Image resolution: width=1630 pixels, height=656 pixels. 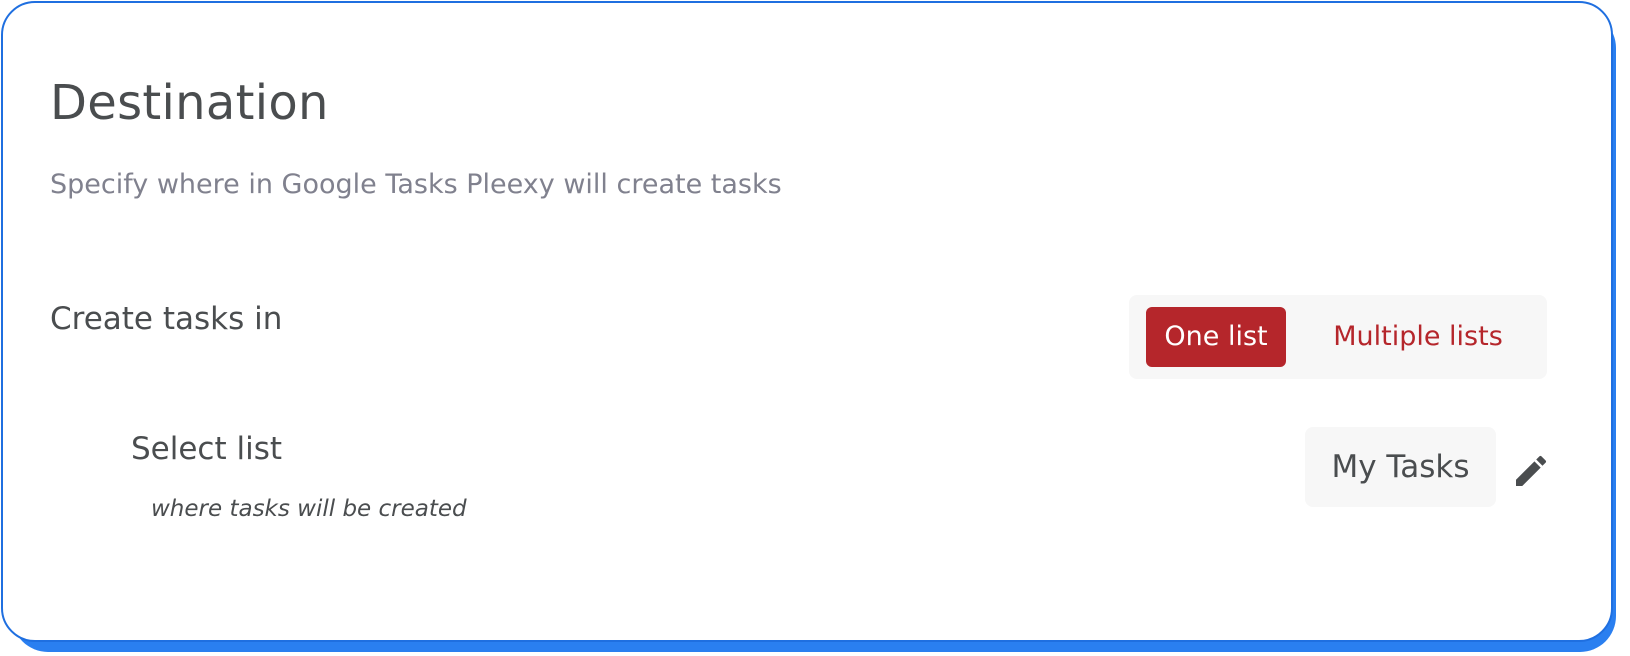 What do you see at coordinates (166, 319) in the screenshot?
I see `create-tasks-label: Create tasks in` at bounding box center [166, 319].